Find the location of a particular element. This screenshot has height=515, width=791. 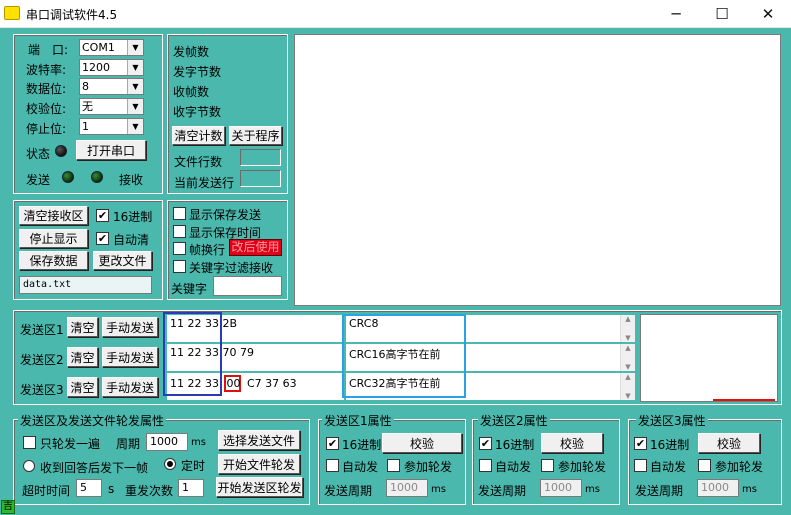

bytes-sent-label: 发字节数 is located at coordinates (197, 72).